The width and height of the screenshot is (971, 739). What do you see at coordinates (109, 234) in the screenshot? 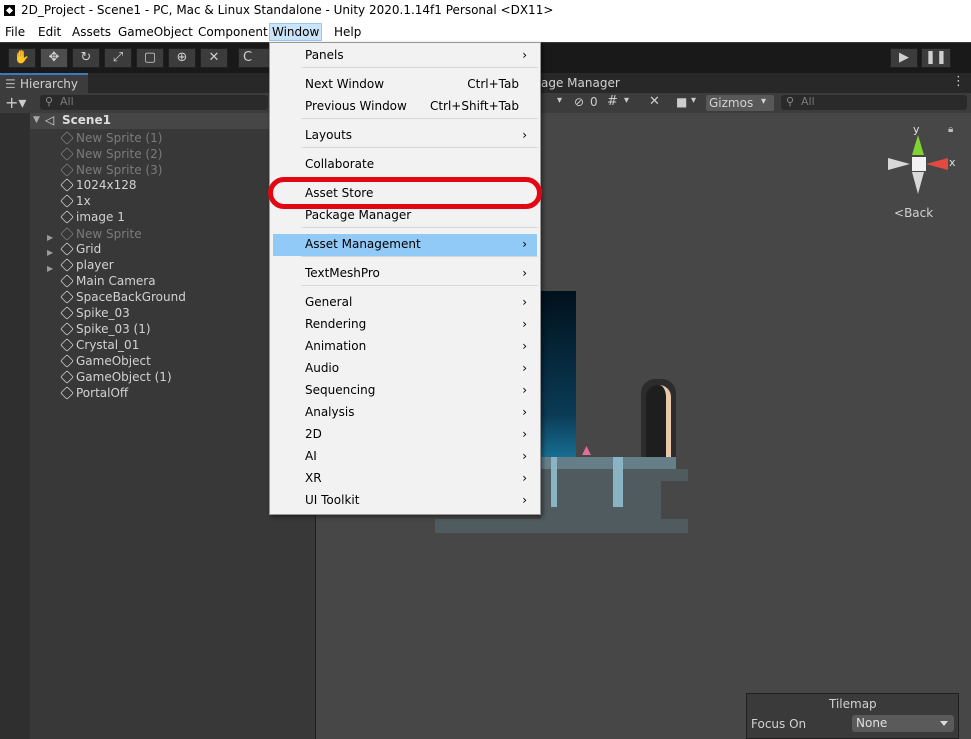
I see `hierarchy-item-label: New Sprite` at bounding box center [109, 234].